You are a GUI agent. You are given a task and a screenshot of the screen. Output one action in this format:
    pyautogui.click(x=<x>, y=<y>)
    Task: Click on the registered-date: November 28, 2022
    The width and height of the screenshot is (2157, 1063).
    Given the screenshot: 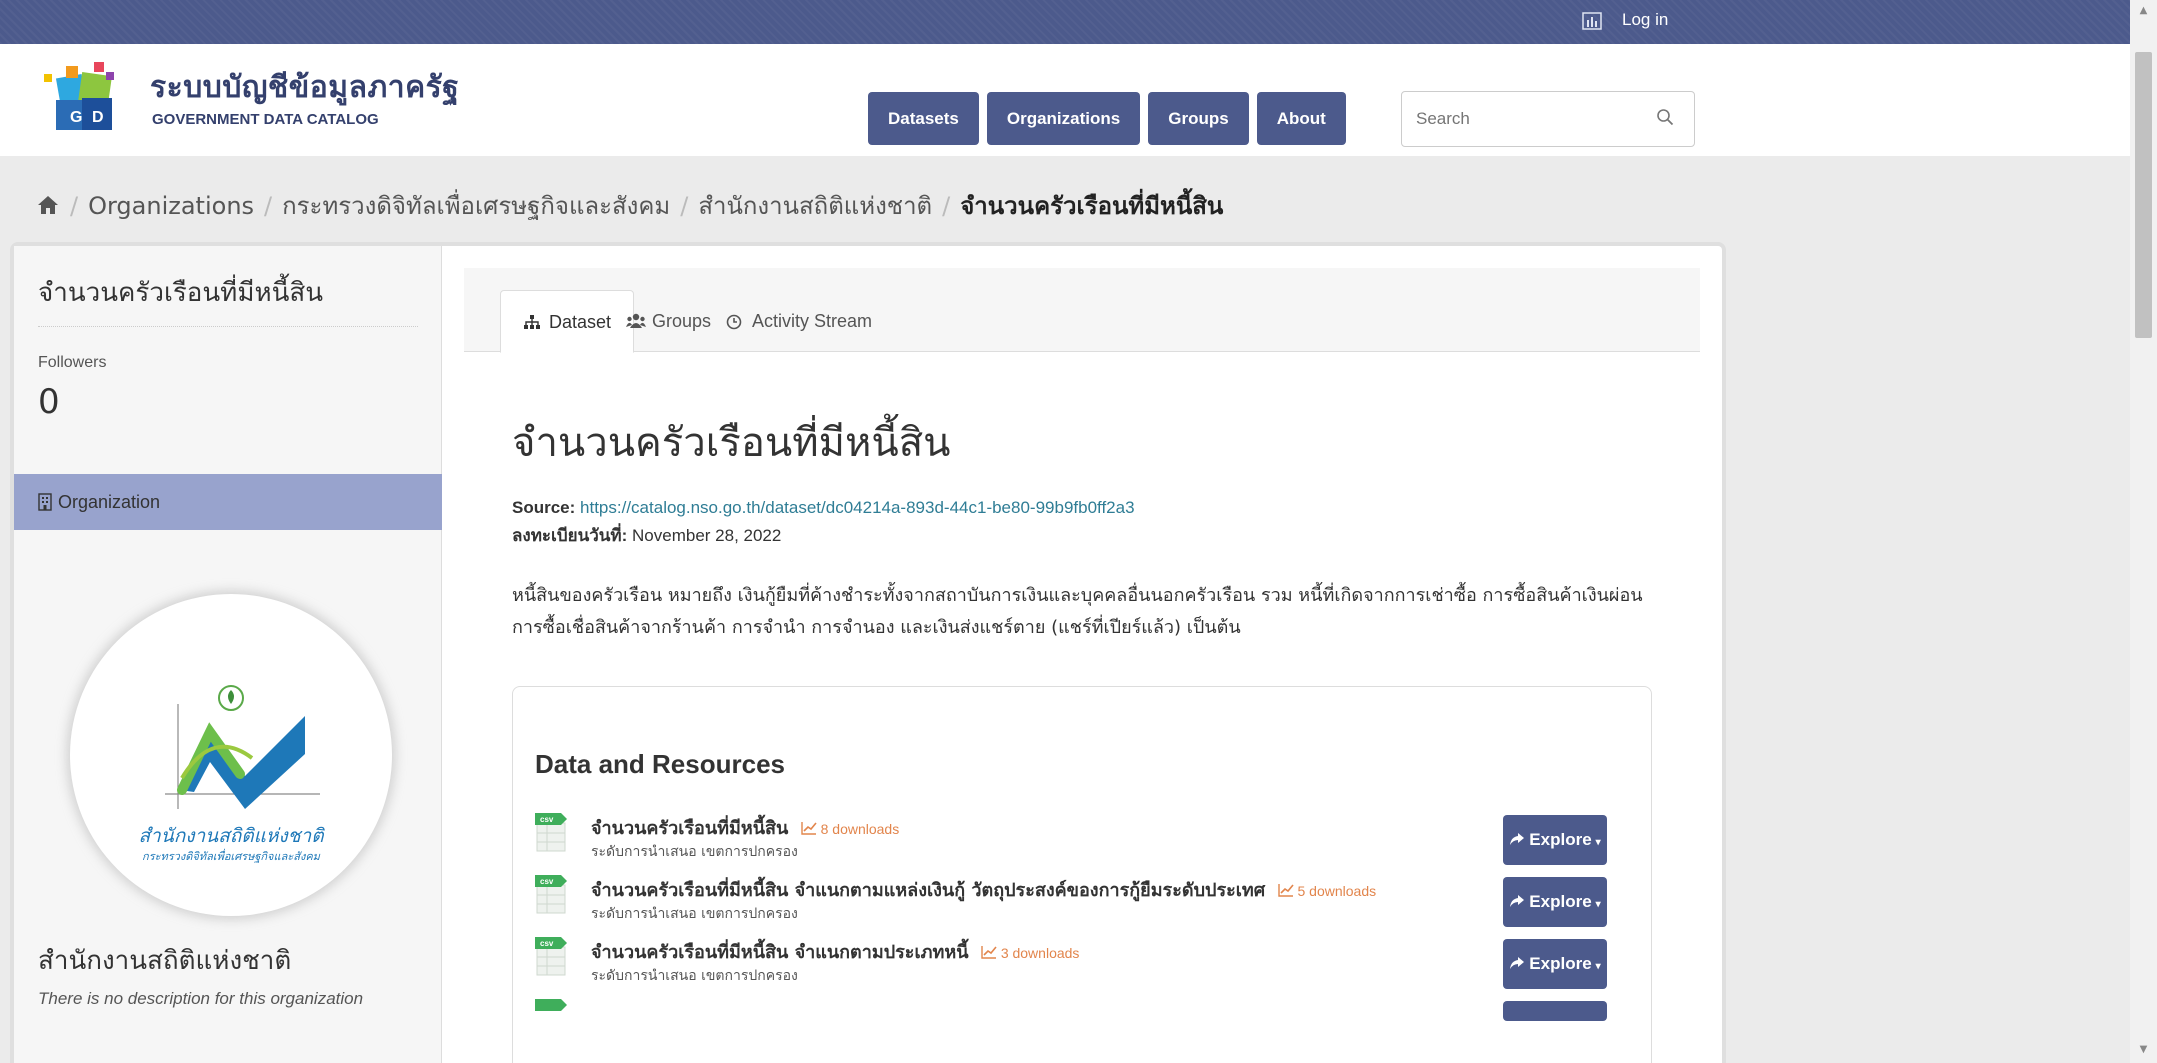 What is the action you would take?
    pyautogui.click(x=707, y=535)
    